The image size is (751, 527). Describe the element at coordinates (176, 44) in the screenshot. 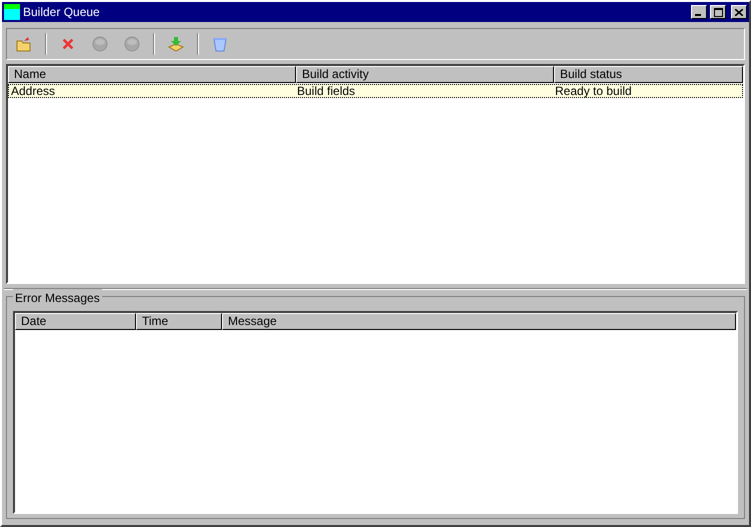

I see `download-icon` at that location.